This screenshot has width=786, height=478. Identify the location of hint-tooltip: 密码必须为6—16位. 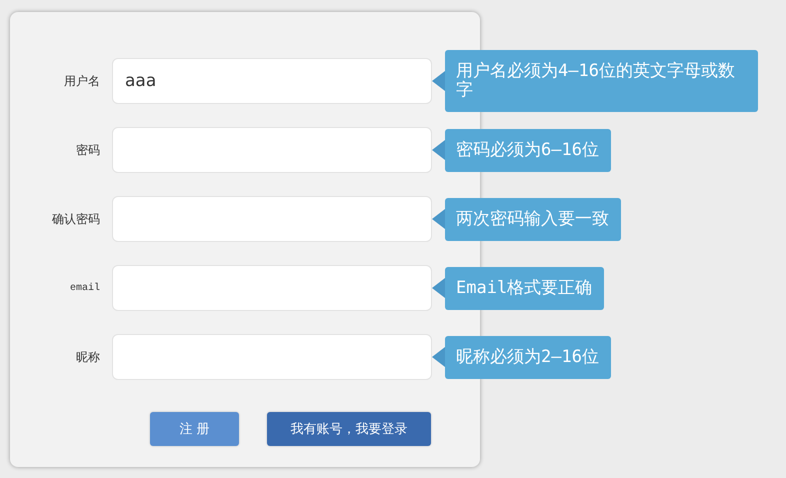
(521, 150).